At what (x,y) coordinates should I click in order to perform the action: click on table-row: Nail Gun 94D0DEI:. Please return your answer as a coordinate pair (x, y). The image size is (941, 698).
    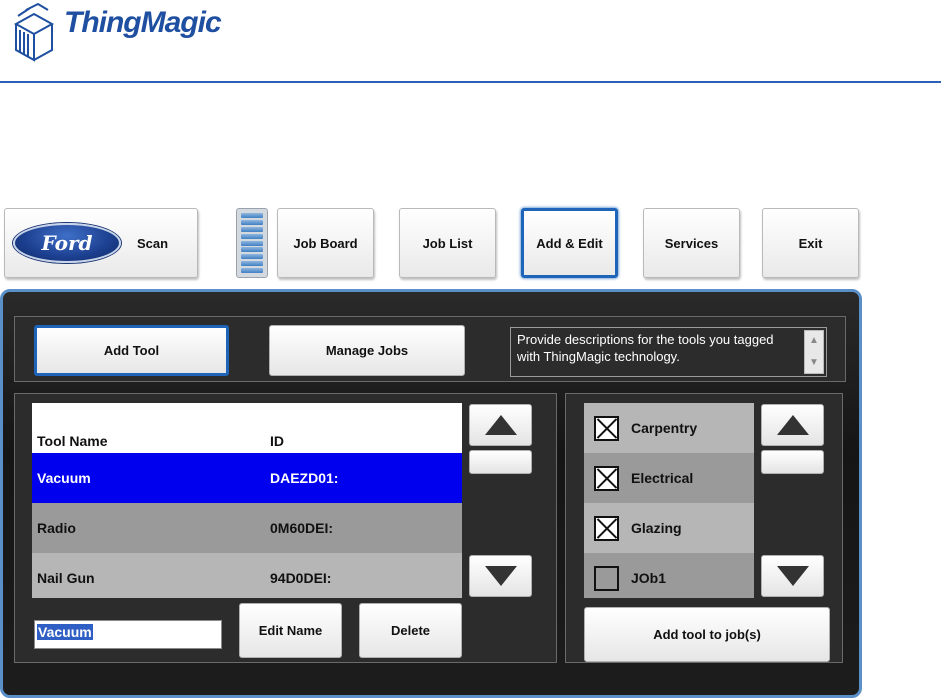
    Looking at the image, I should click on (247, 575).